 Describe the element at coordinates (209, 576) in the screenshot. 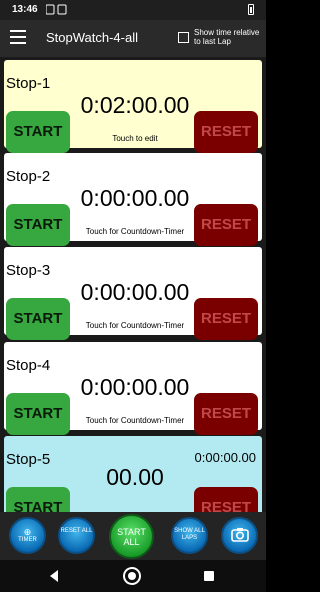

I see `recents-icon` at that location.